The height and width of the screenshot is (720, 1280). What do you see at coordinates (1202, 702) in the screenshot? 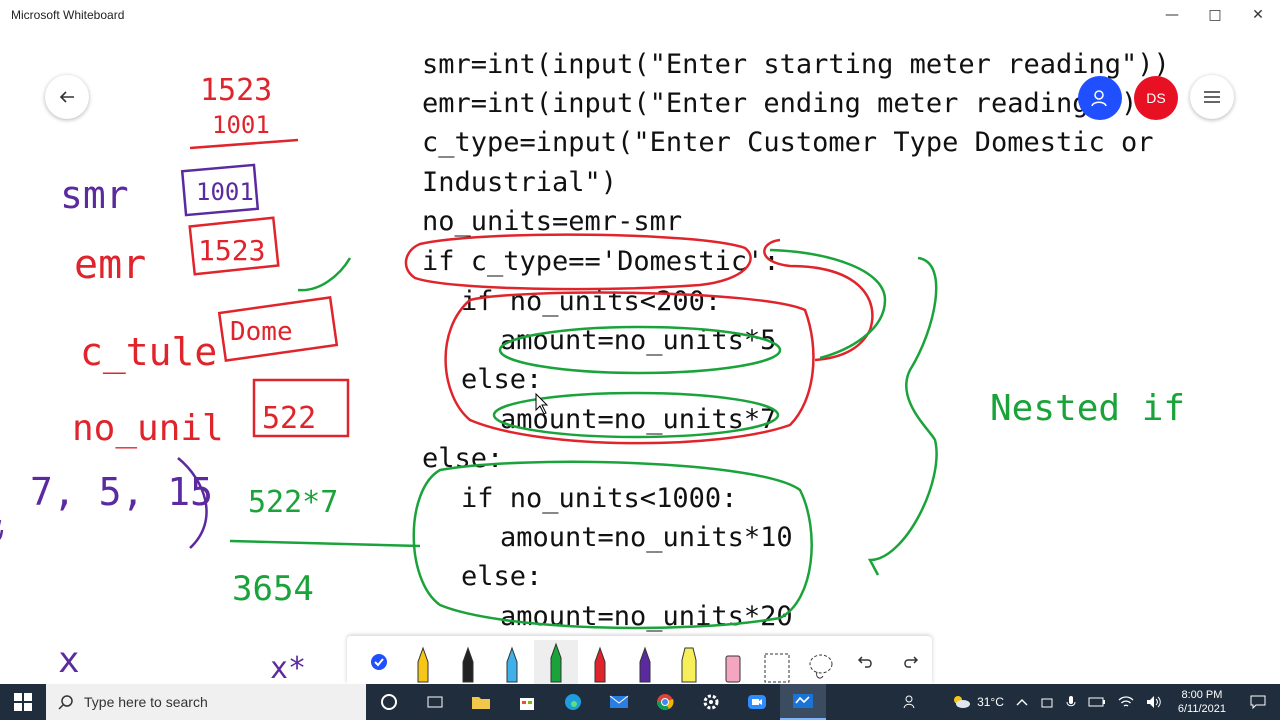
I see `taskbar-clock: 8:00 PM 6/11/2021` at bounding box center [1202, 702].